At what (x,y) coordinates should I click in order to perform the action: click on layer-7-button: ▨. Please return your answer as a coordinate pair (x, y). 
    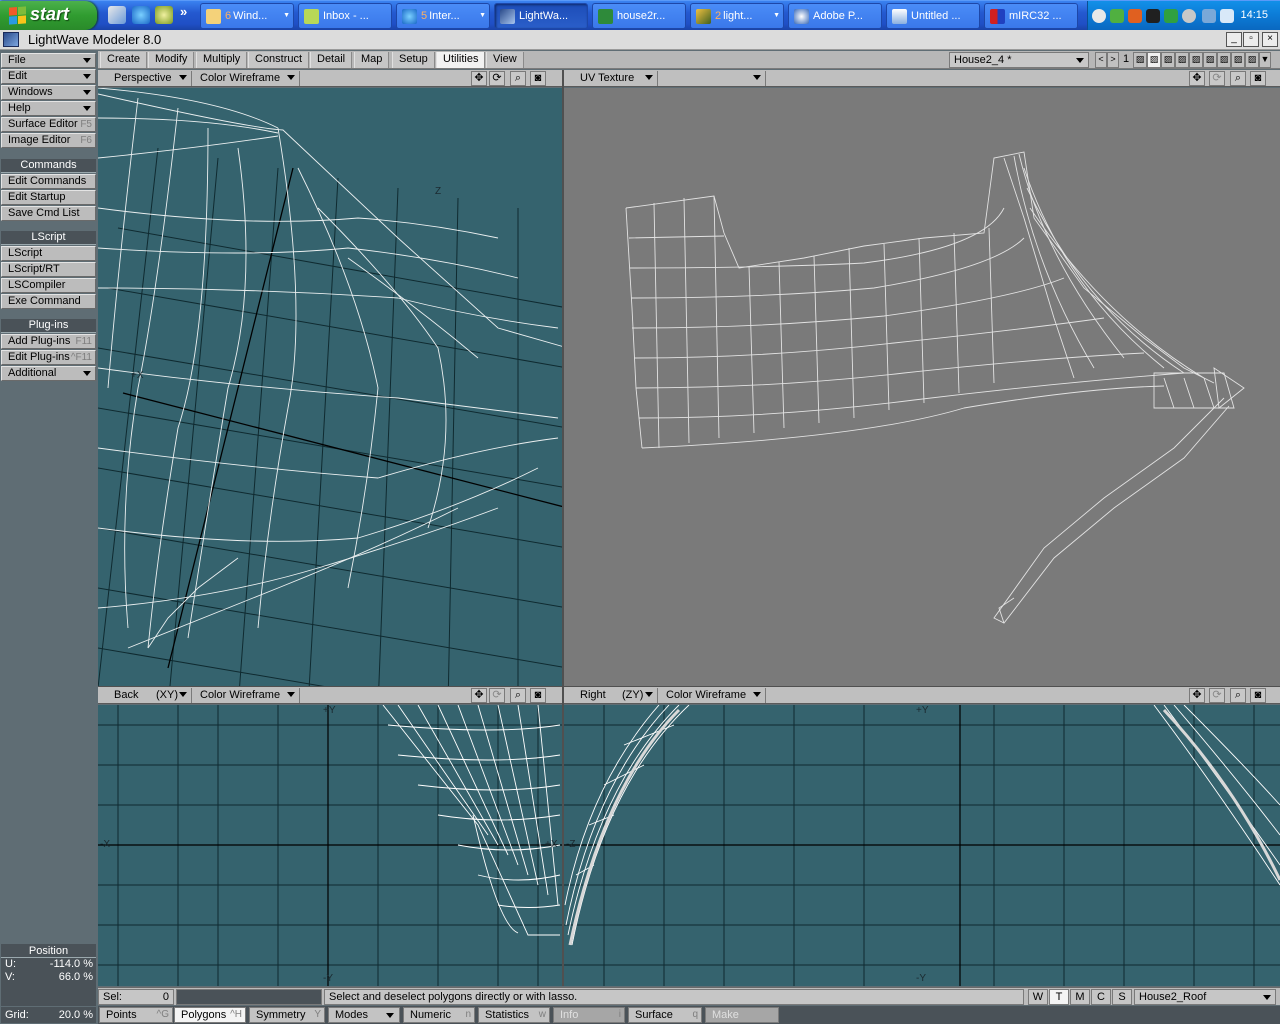
    Looking at the image, I should click on (1224, 60).